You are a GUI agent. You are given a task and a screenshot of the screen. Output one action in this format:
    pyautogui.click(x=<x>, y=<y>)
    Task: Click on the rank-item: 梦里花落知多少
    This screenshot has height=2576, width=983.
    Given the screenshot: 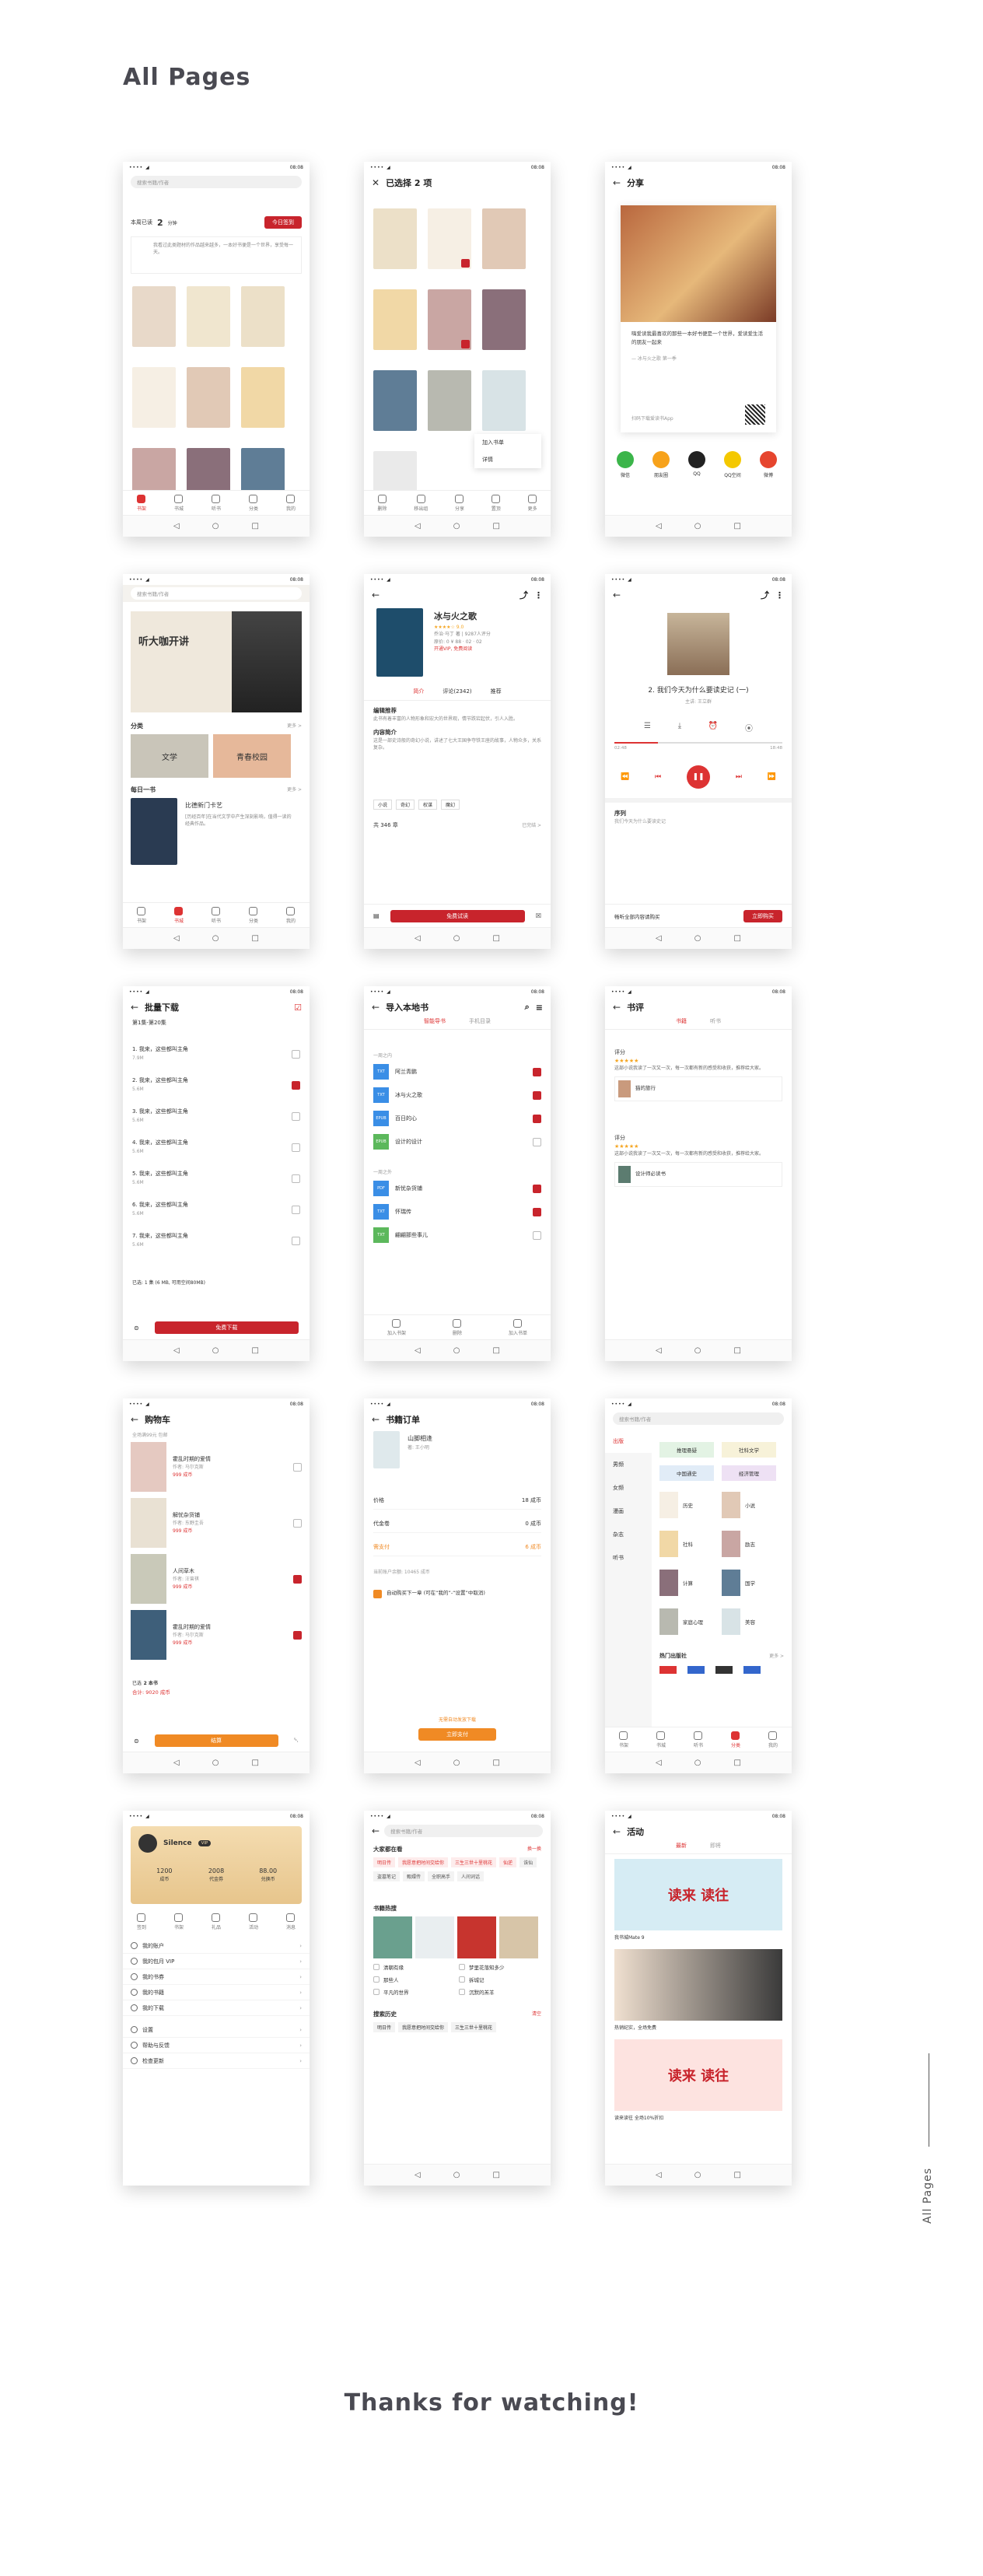 What is the action you would take?
    pyautogui.click(x=482, y=1967)
    